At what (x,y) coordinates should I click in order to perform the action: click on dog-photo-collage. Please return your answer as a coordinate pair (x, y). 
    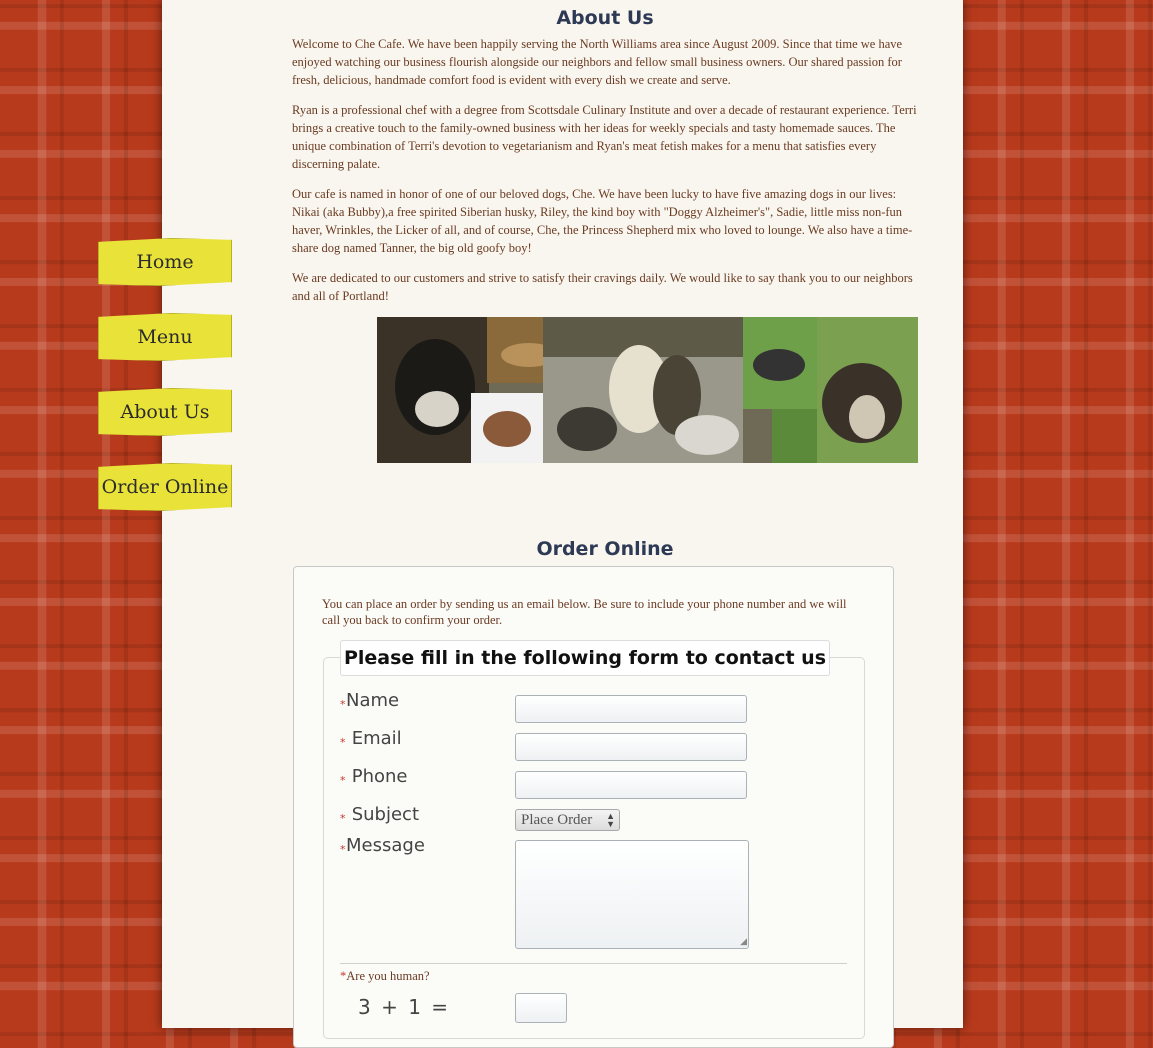
    Looking at the image, I should click on (647, 390).